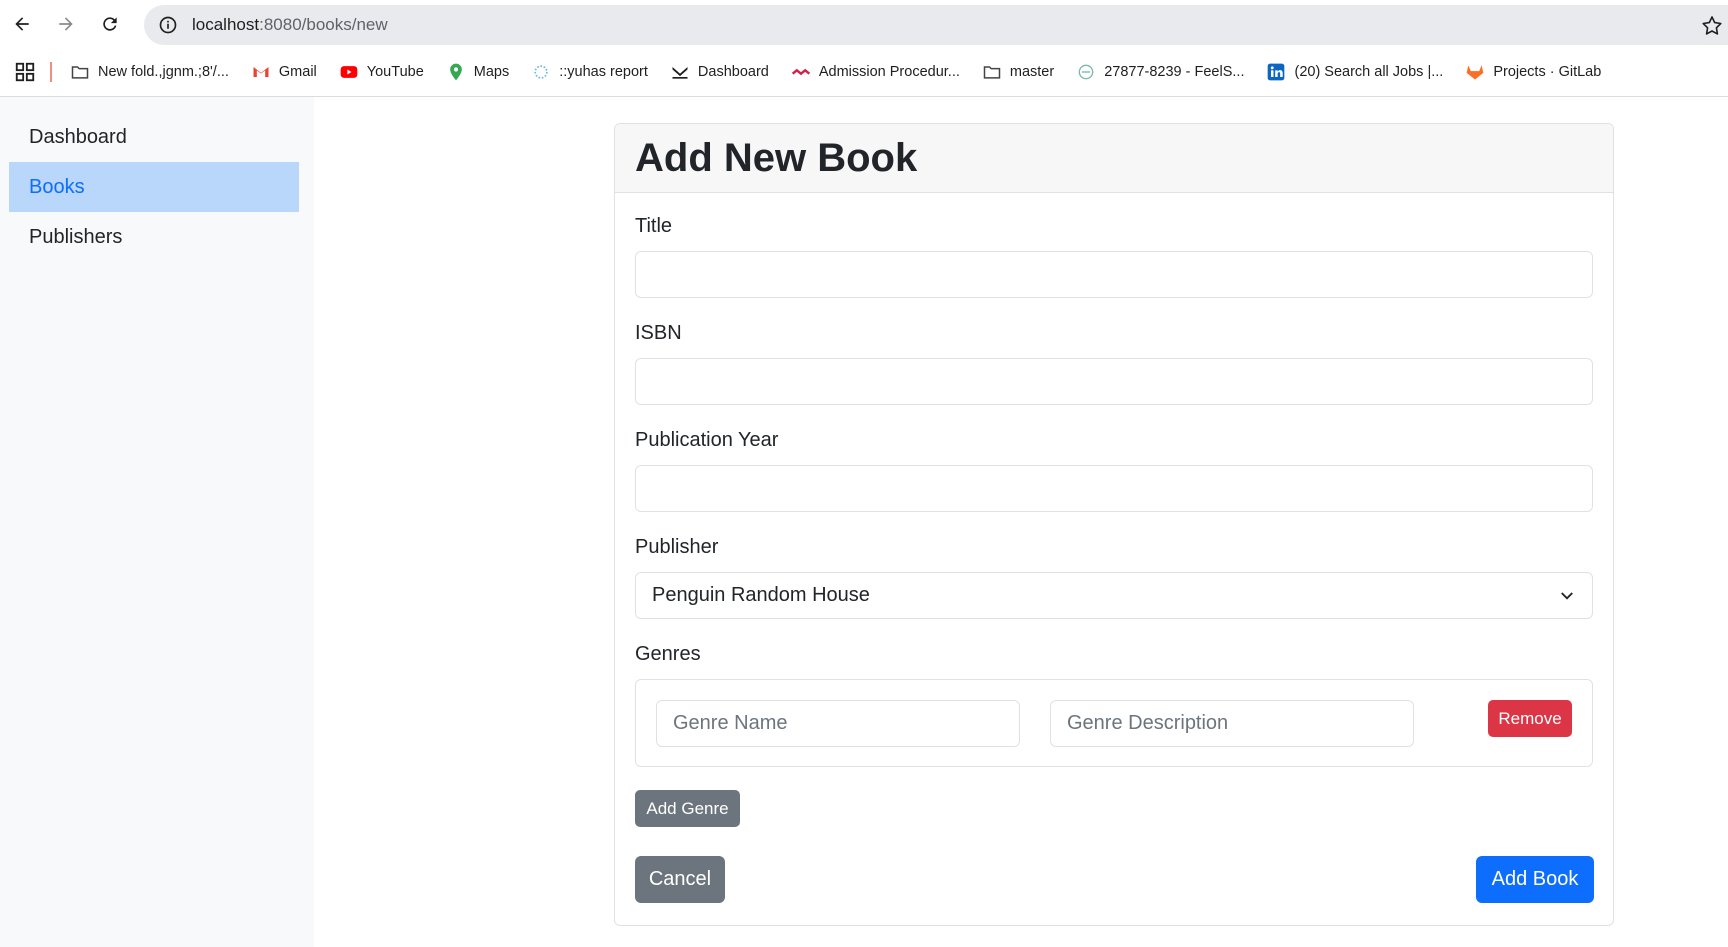  Describe the element at coordinates (261, 72) in the screenshot. I see `gmail-icon` at that location.